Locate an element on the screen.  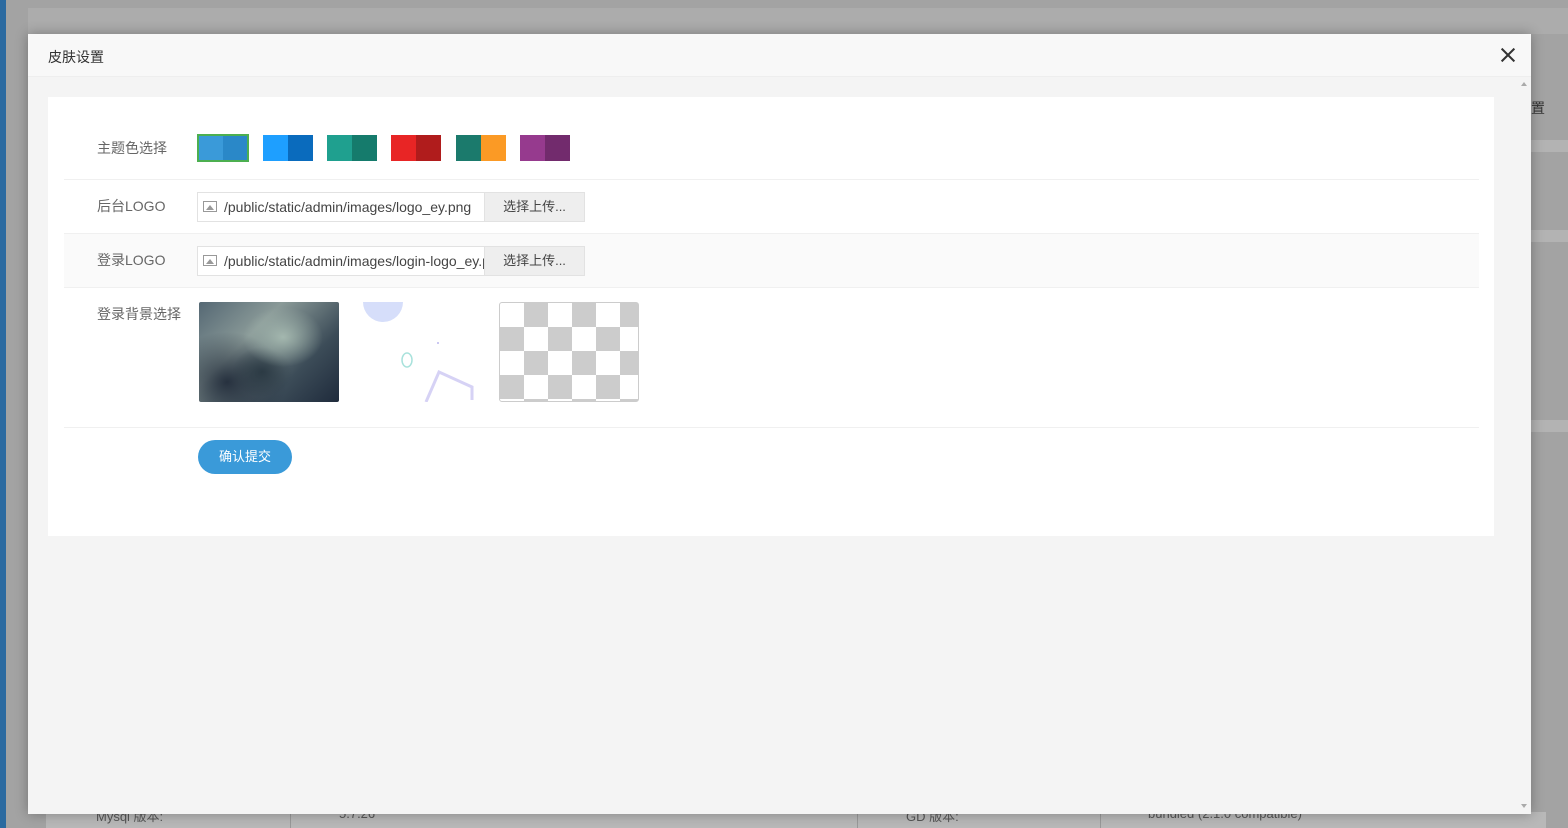
shape-half-circle is located at coordinates (383, 312).